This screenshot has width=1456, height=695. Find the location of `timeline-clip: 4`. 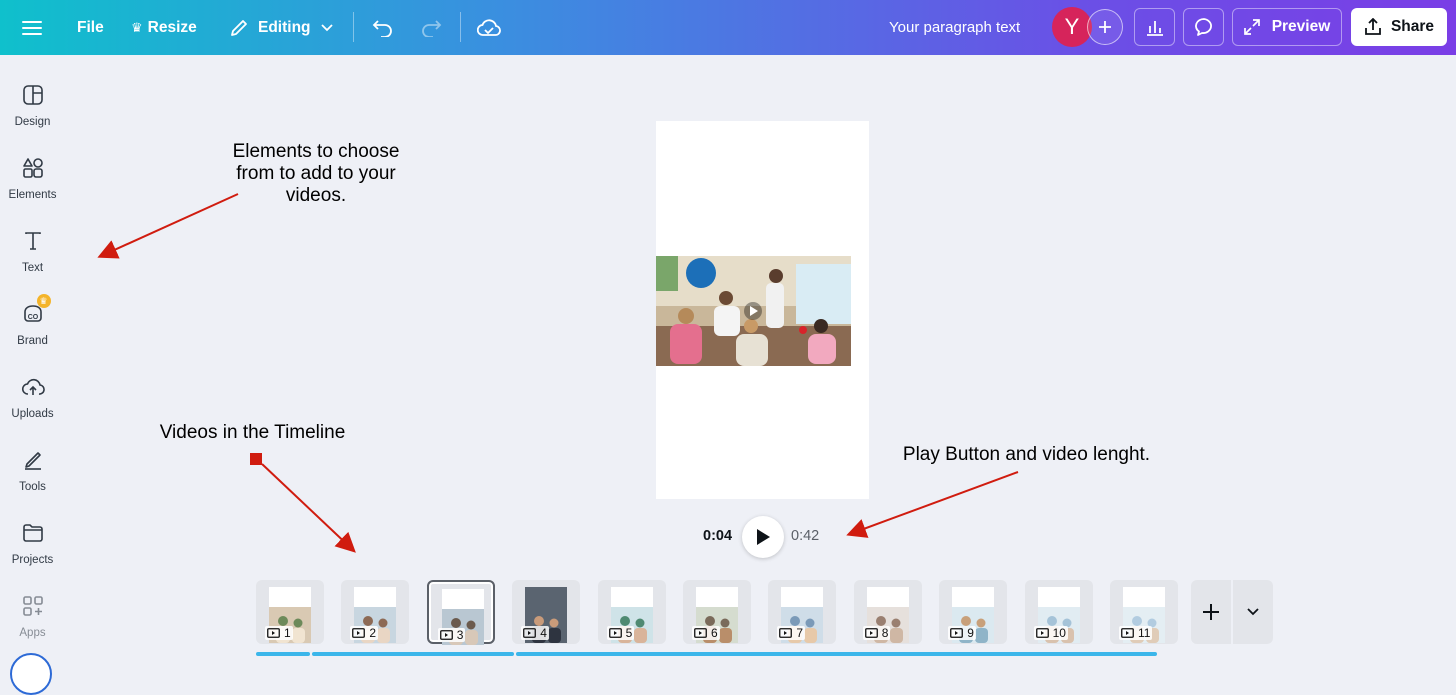

timeline-clip: 4 is located at coordinates (546, 612).